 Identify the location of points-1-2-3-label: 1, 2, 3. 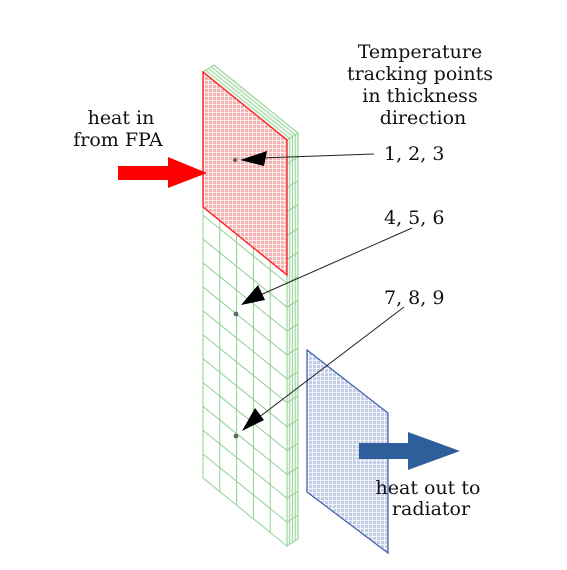
(414, 154).